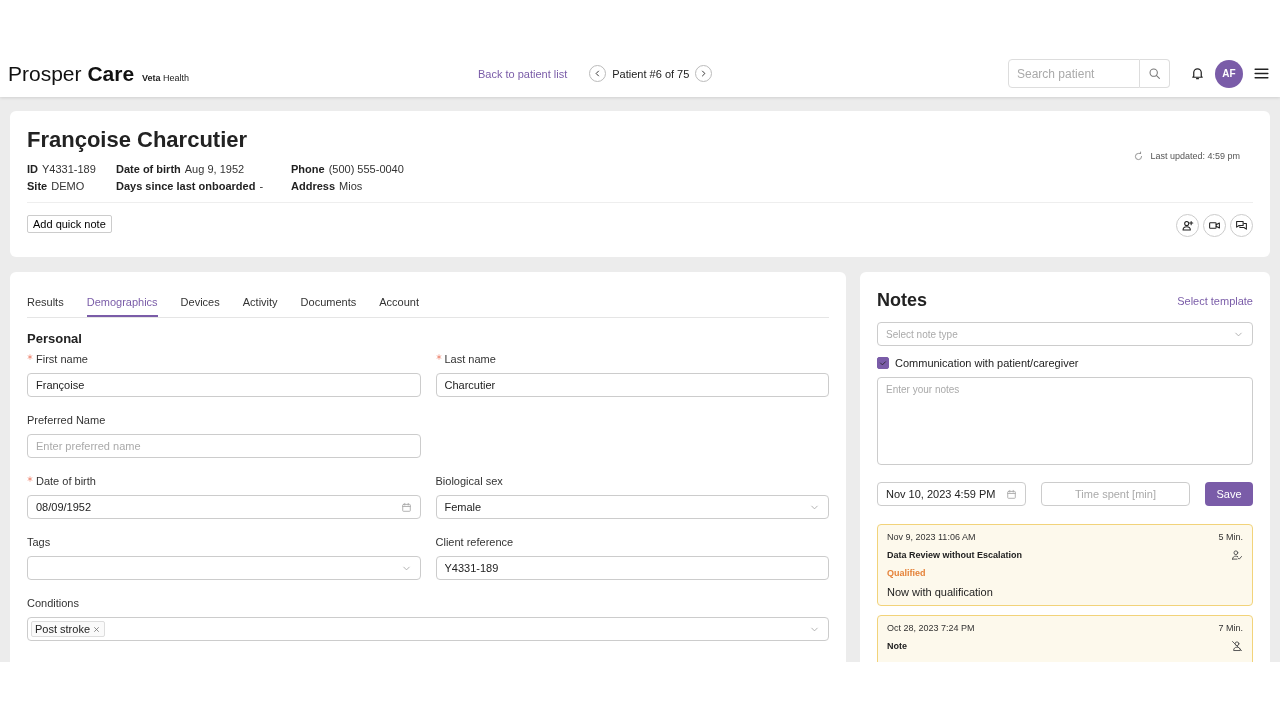 The image size is (1280, 720). Describe the element at coordinates (931, 628) in the screenshot. I see `note-date: Oct 28, 2023 7:24 PM` at that location.